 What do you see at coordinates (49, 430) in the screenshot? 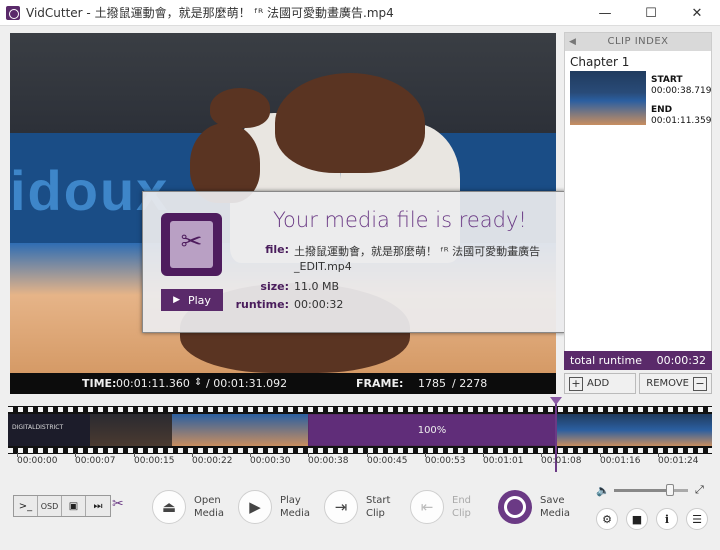
I see `timeline-thumbnail: DIGITALDISTRICT` at bounding box center [49, 430].